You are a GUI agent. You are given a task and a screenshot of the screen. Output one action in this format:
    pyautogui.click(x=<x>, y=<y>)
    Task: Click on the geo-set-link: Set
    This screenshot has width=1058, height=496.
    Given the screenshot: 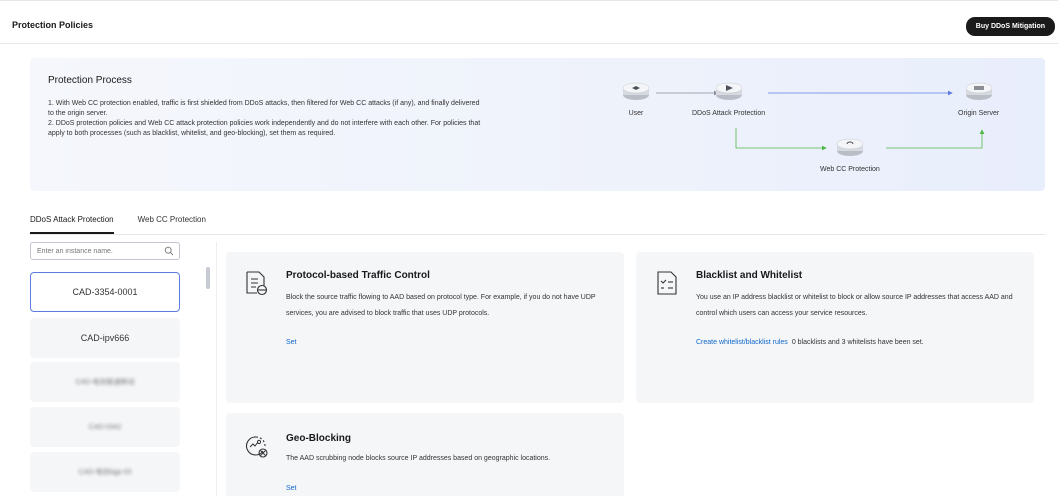 What is the action you would take?
    pyautogui.click(x=291, y=488)
    